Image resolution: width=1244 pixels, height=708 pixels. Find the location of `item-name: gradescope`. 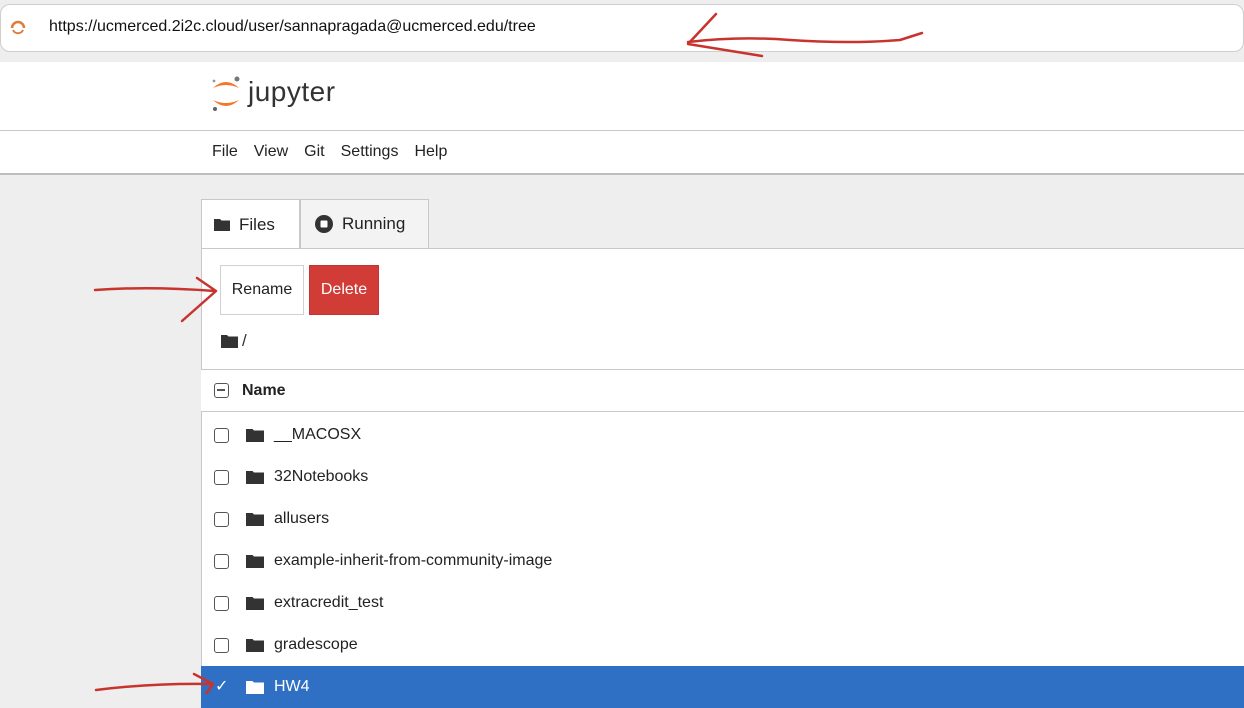

item-name: gradescope is located at coordinates (316, 645).